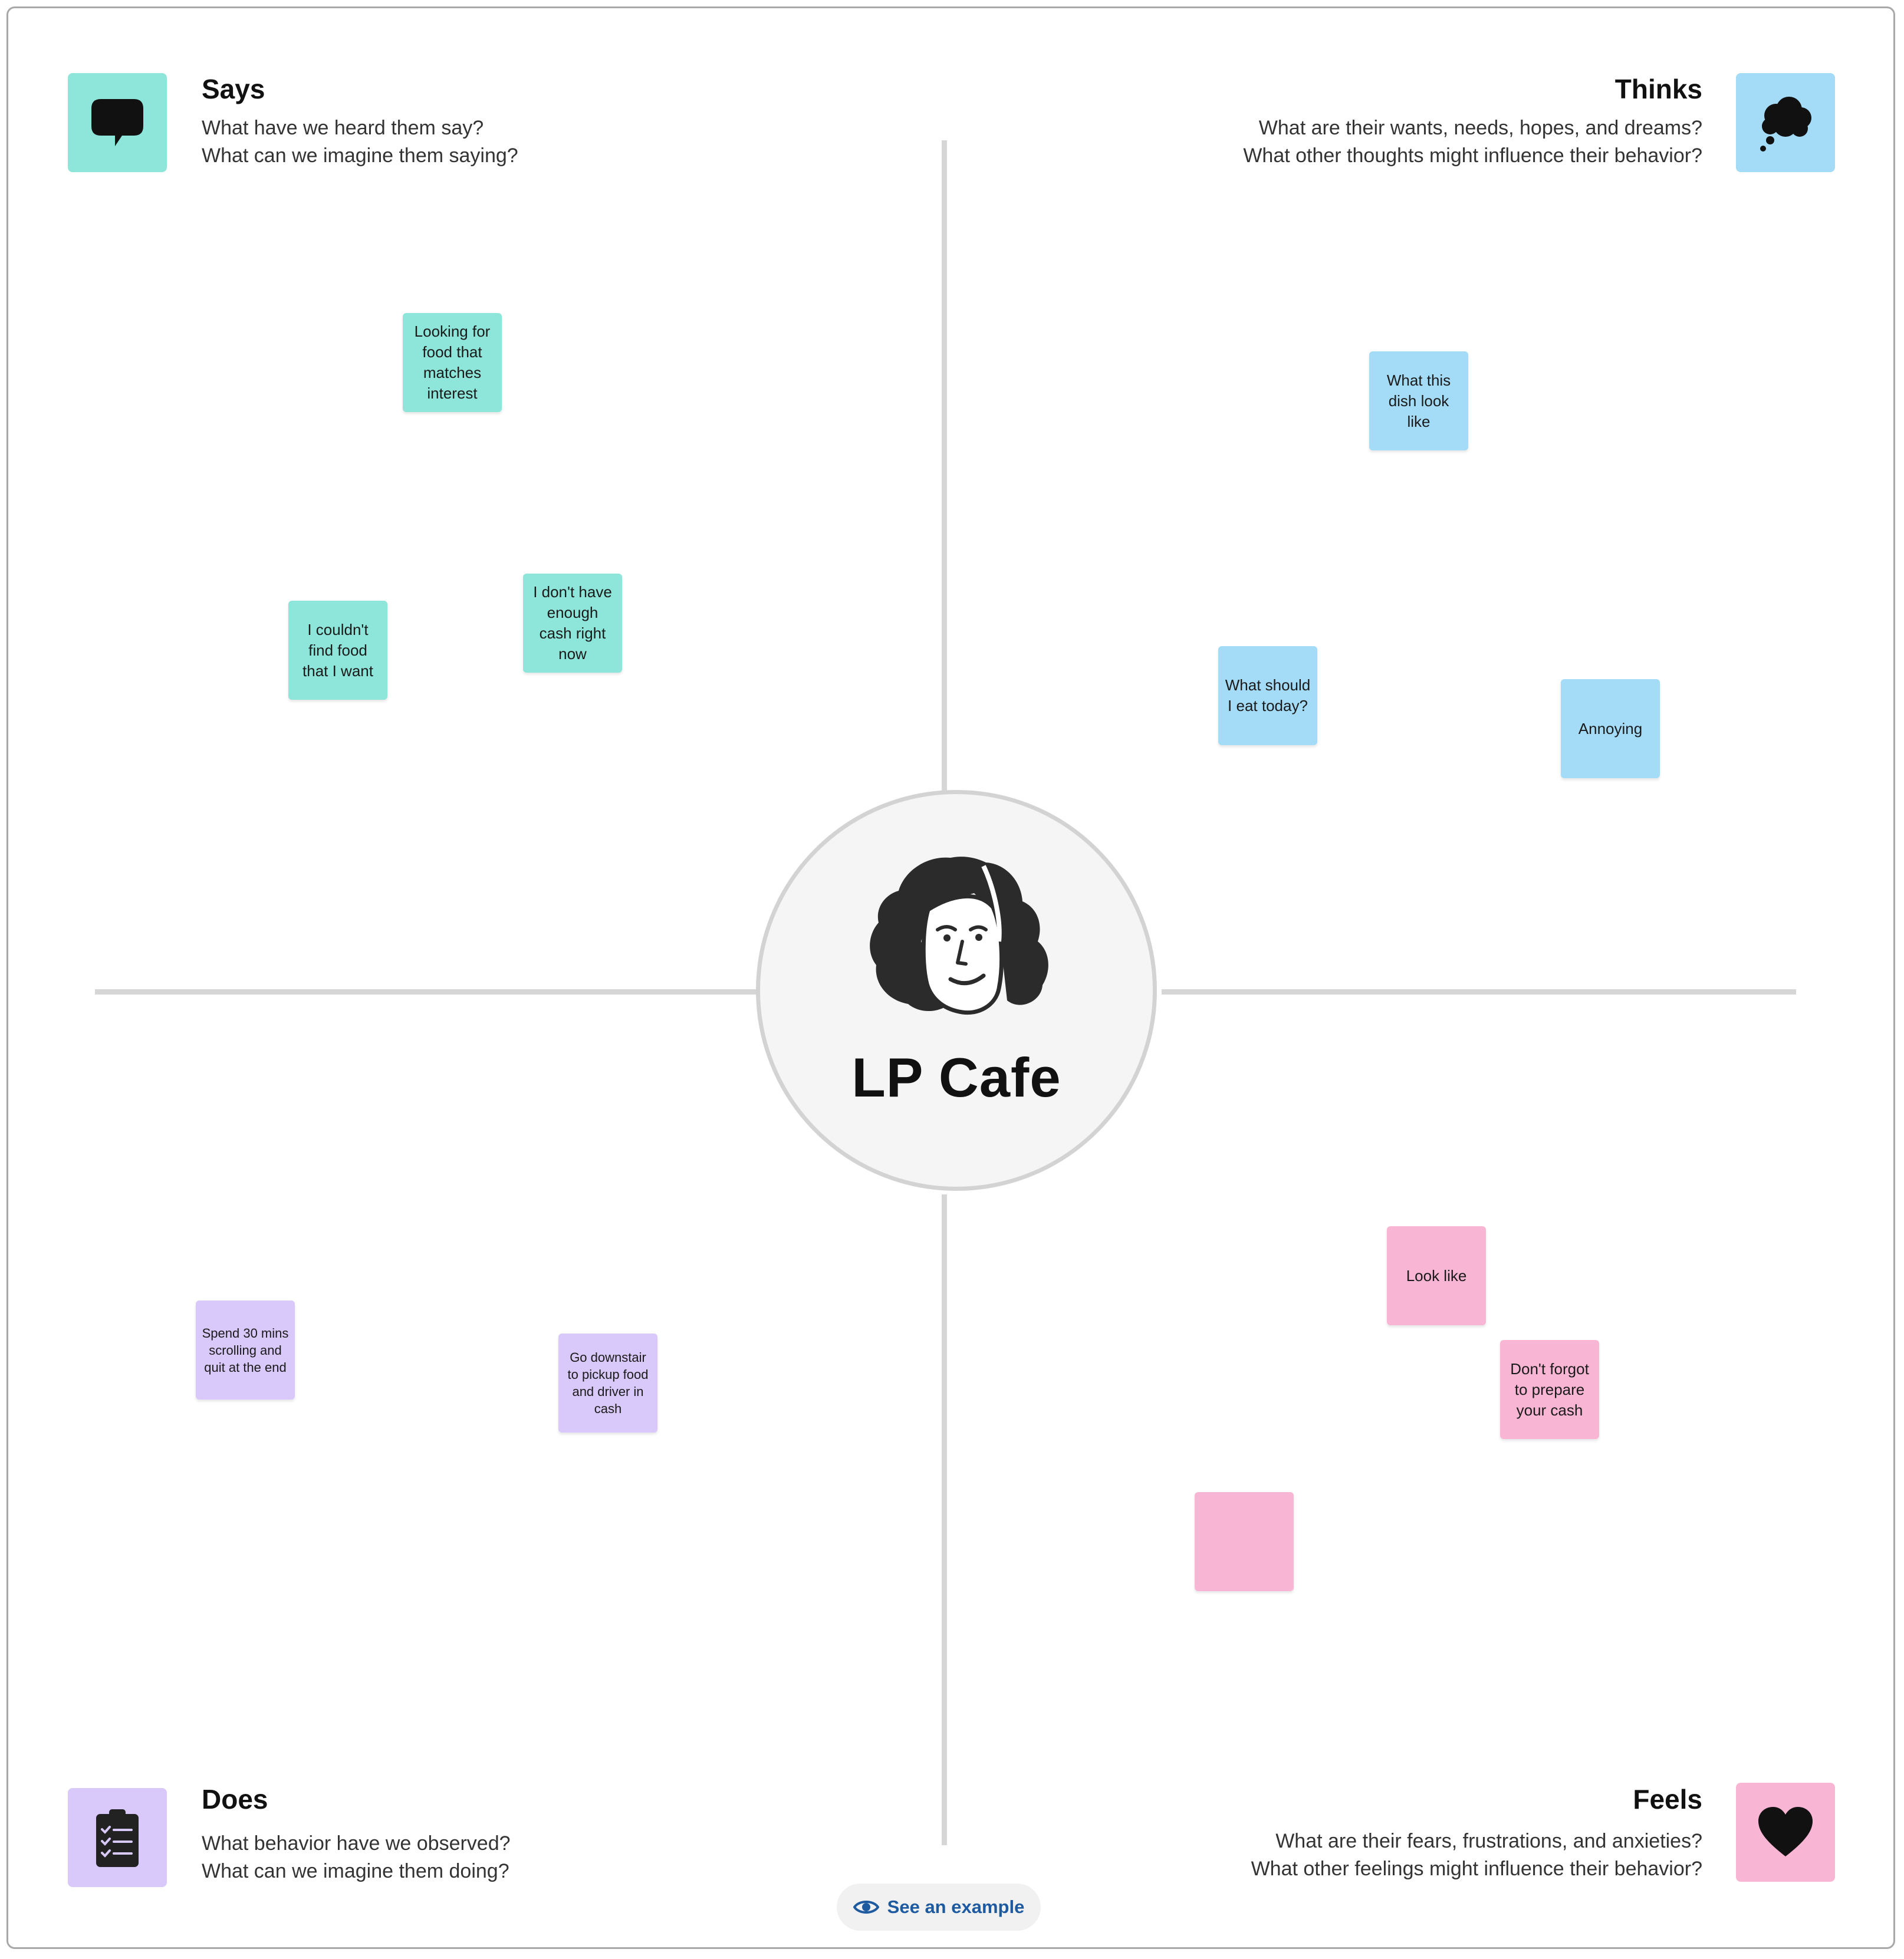  What do you see at coordinates (426, 992) in the screenshot?
I see `axis-horizontal-left` at bounding box center [426, 992].